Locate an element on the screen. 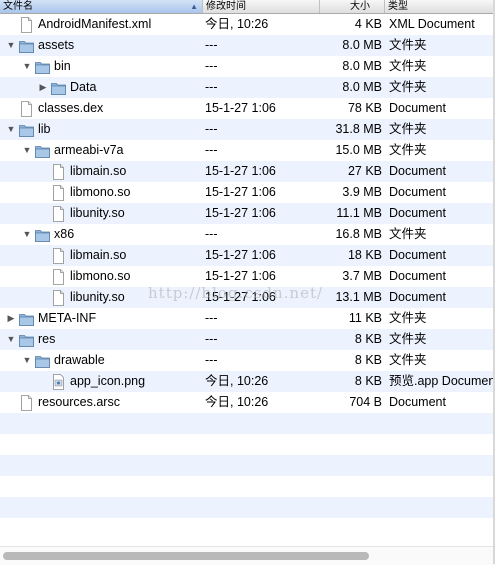 The width and height of the screenshot is (495, 565). column-header-date-label: 修改时间 is located at coordinates (226, 6).